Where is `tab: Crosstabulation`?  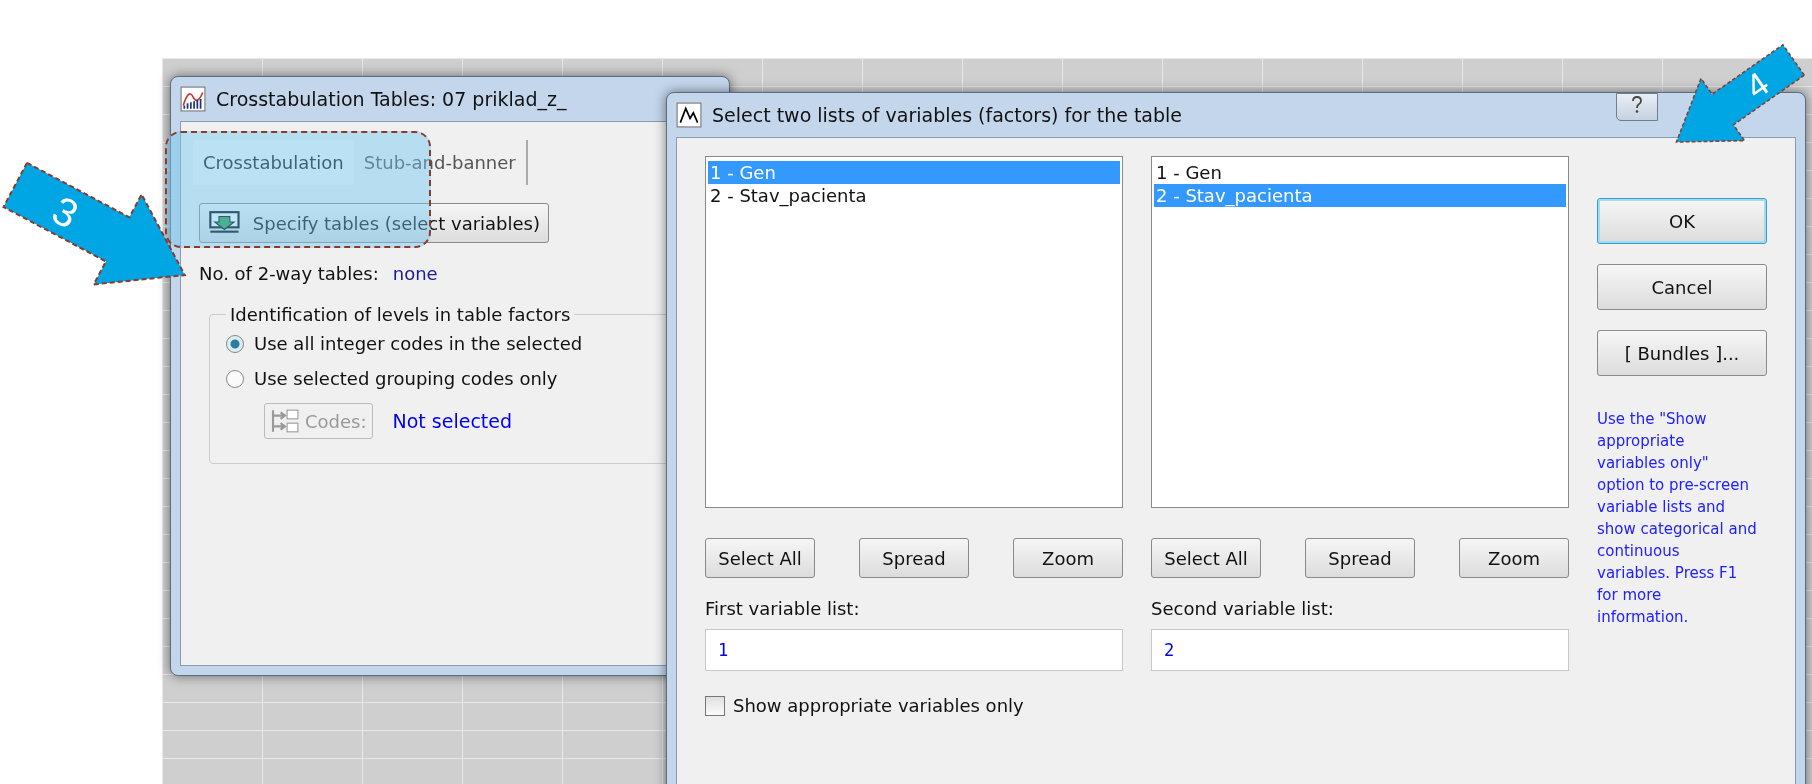 tab: Crosstabulation is located at coordinates (273, 162).